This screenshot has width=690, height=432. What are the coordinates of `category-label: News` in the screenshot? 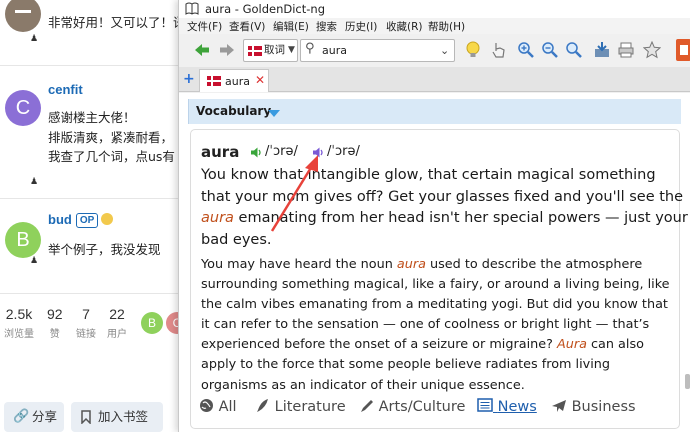 It's located at (517, 407).